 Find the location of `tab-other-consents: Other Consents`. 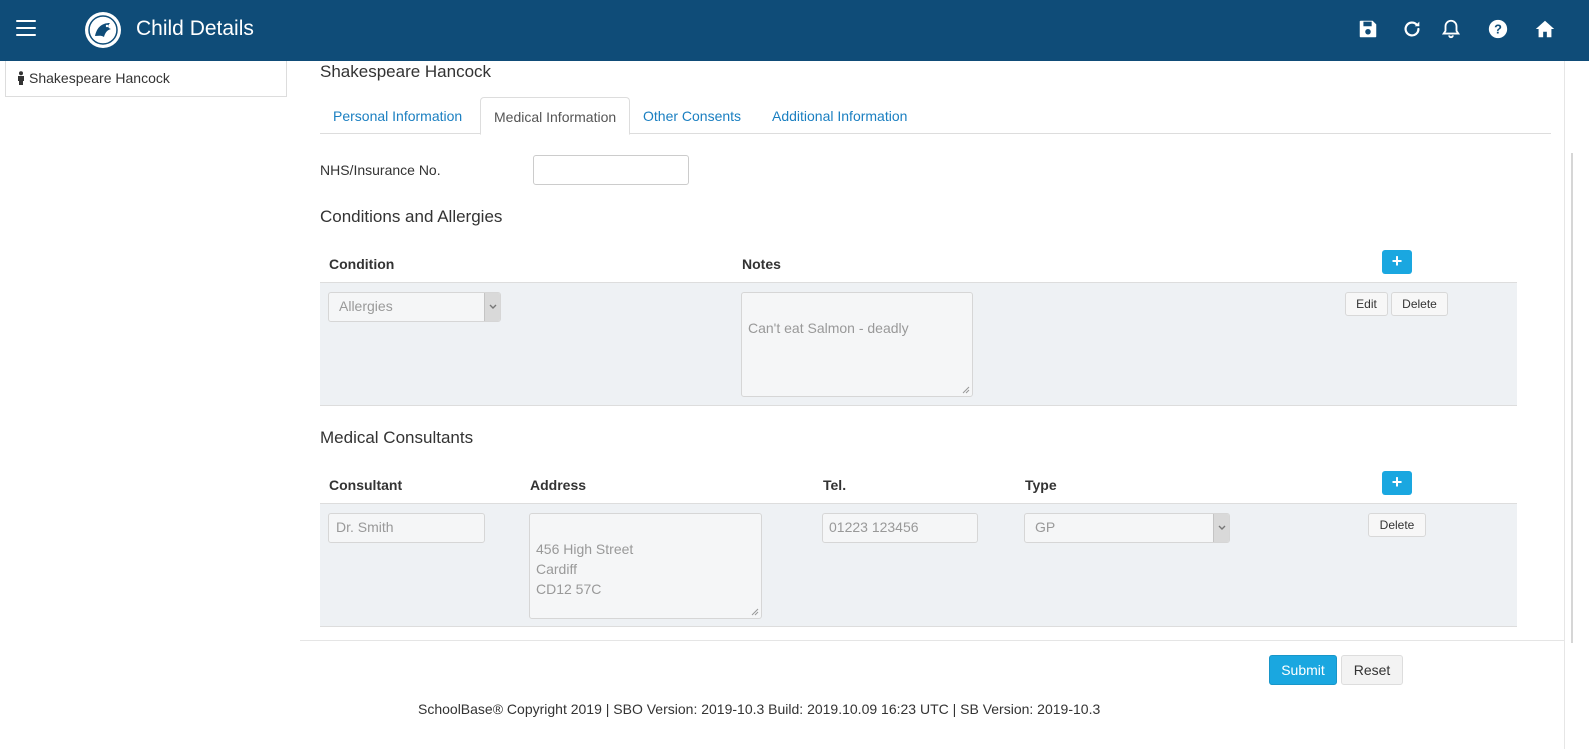

tab-other-consents: Other Consents is located at coordinates (692, 115).